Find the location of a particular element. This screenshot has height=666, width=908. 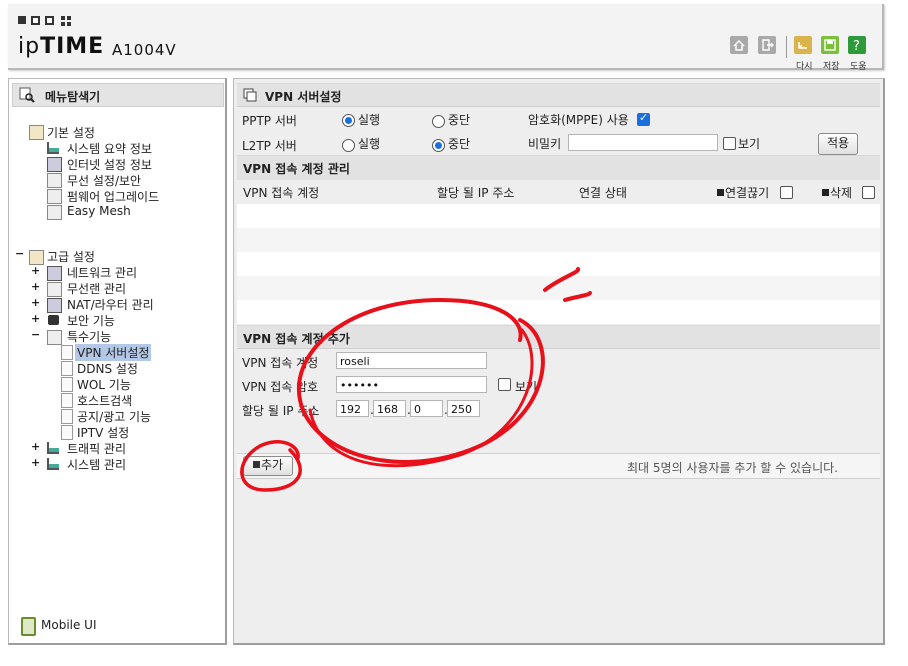

menu-network: 네트워크 관리 is located at coordinates (102, 272).